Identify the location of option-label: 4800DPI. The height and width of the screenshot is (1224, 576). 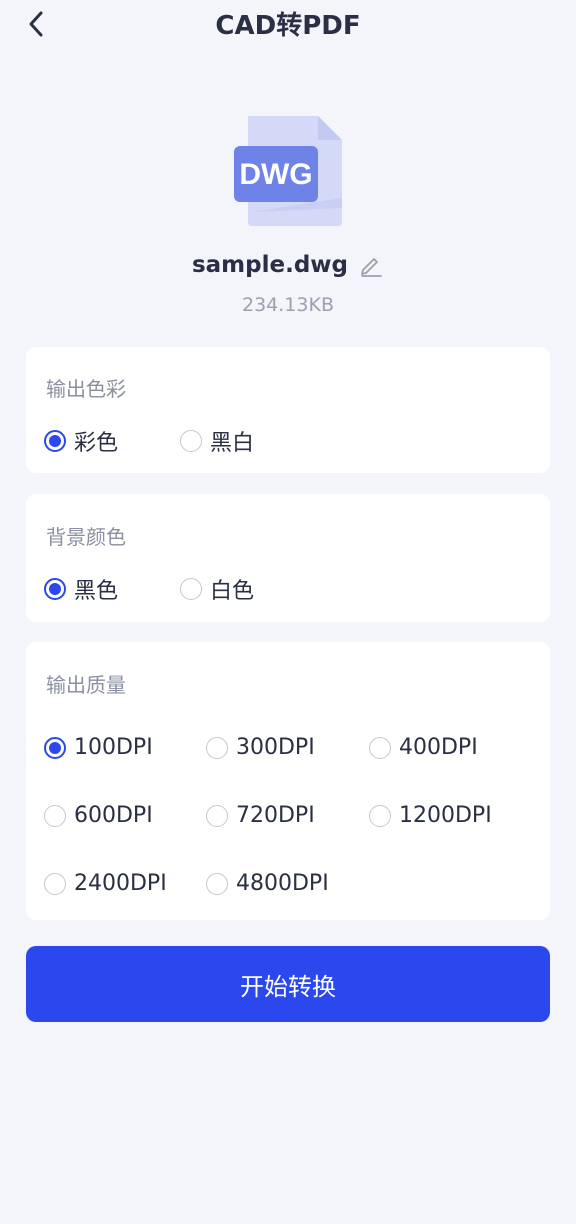
(282, 883).